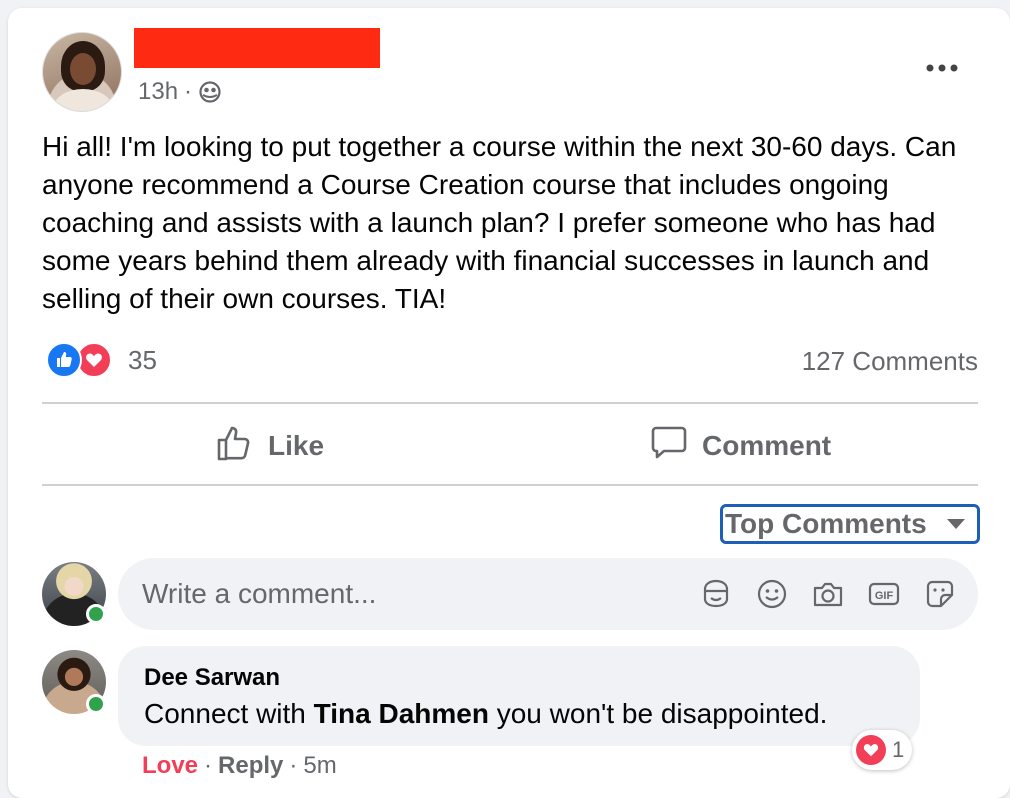  I want to click on comment-reaction-summary: 1, so click(882, 750).